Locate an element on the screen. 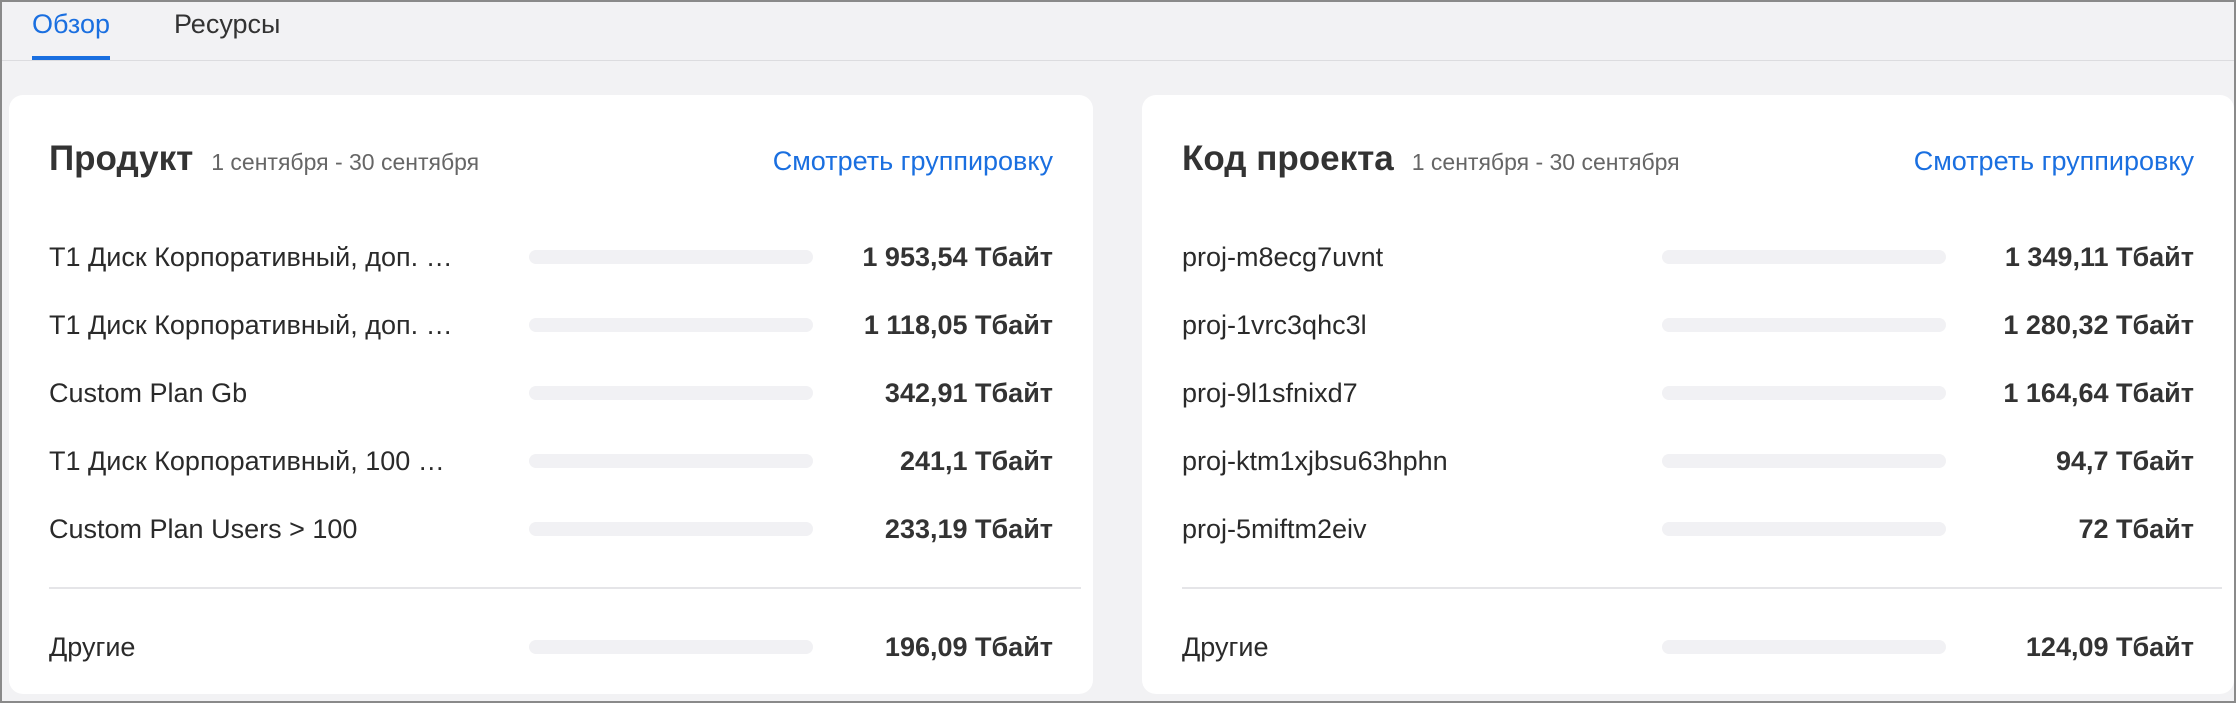 This screenshot has height=703, width=2236. list-item: proj-9l1sfnixd7 1 164,64 Тбайт is located at coordinates (1688, 393).